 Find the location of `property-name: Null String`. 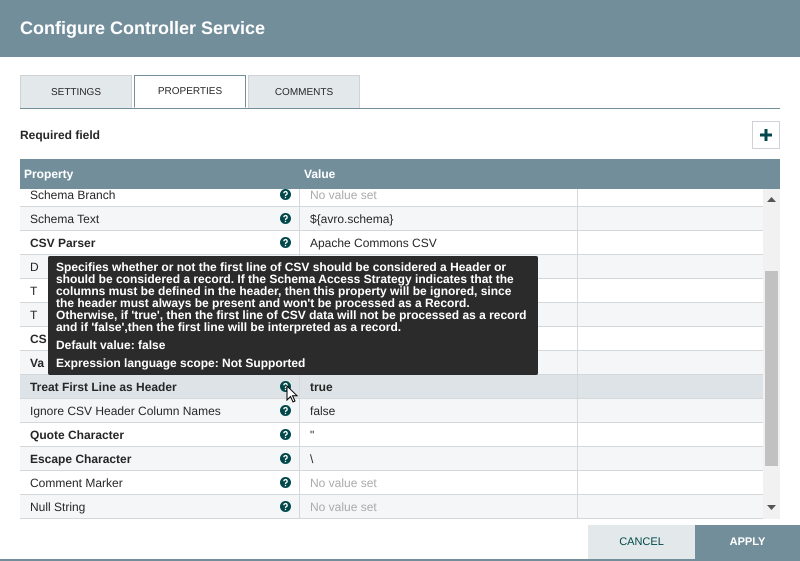

property-name: Null String is located at coordinates (58, 507).